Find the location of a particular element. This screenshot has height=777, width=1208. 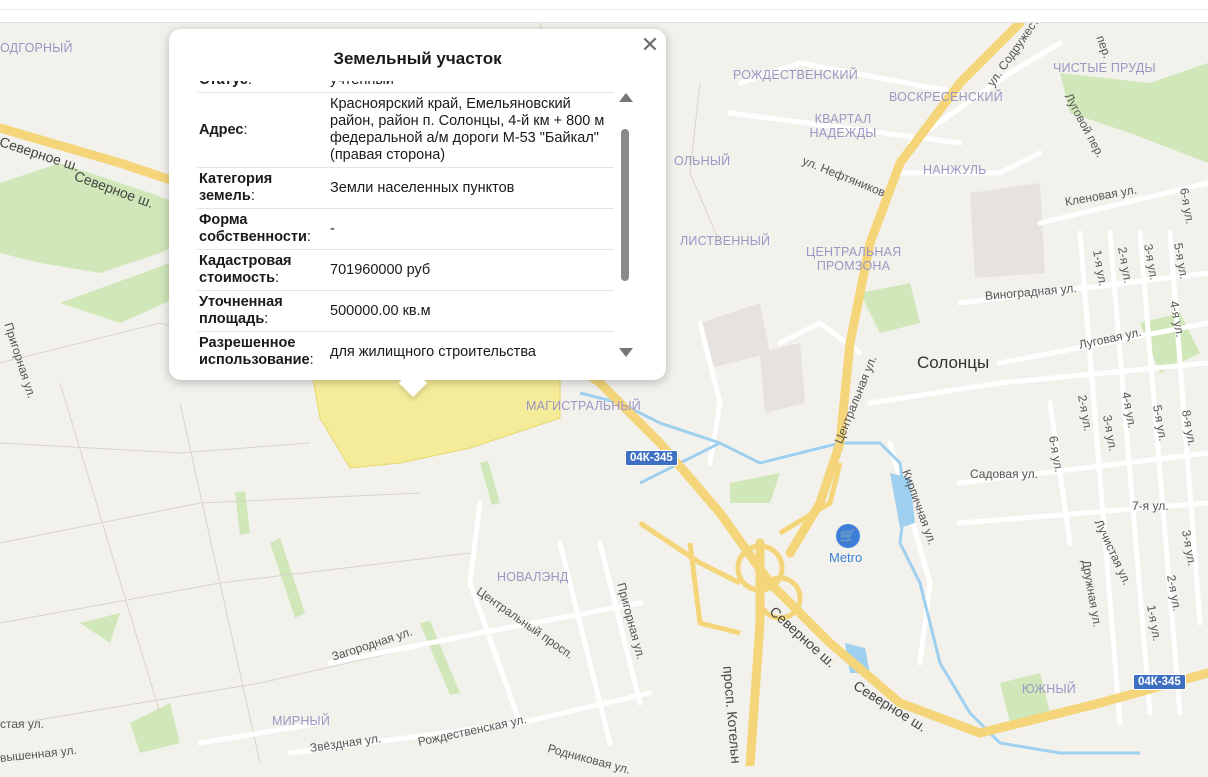

attribute-key-text: Уточненная площадь is located at coordinates (241, 310).